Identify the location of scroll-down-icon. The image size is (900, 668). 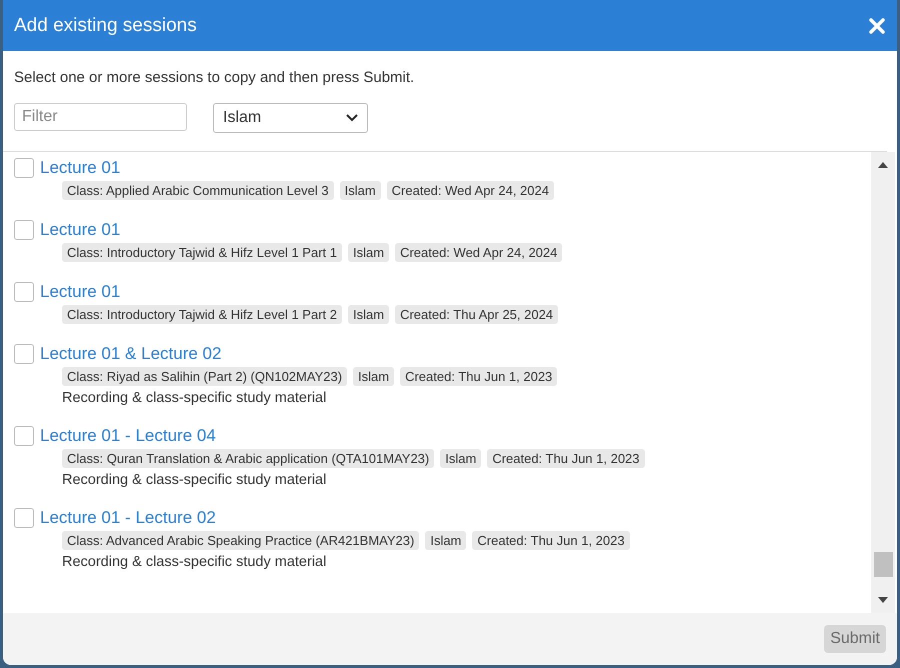
(883, 600).